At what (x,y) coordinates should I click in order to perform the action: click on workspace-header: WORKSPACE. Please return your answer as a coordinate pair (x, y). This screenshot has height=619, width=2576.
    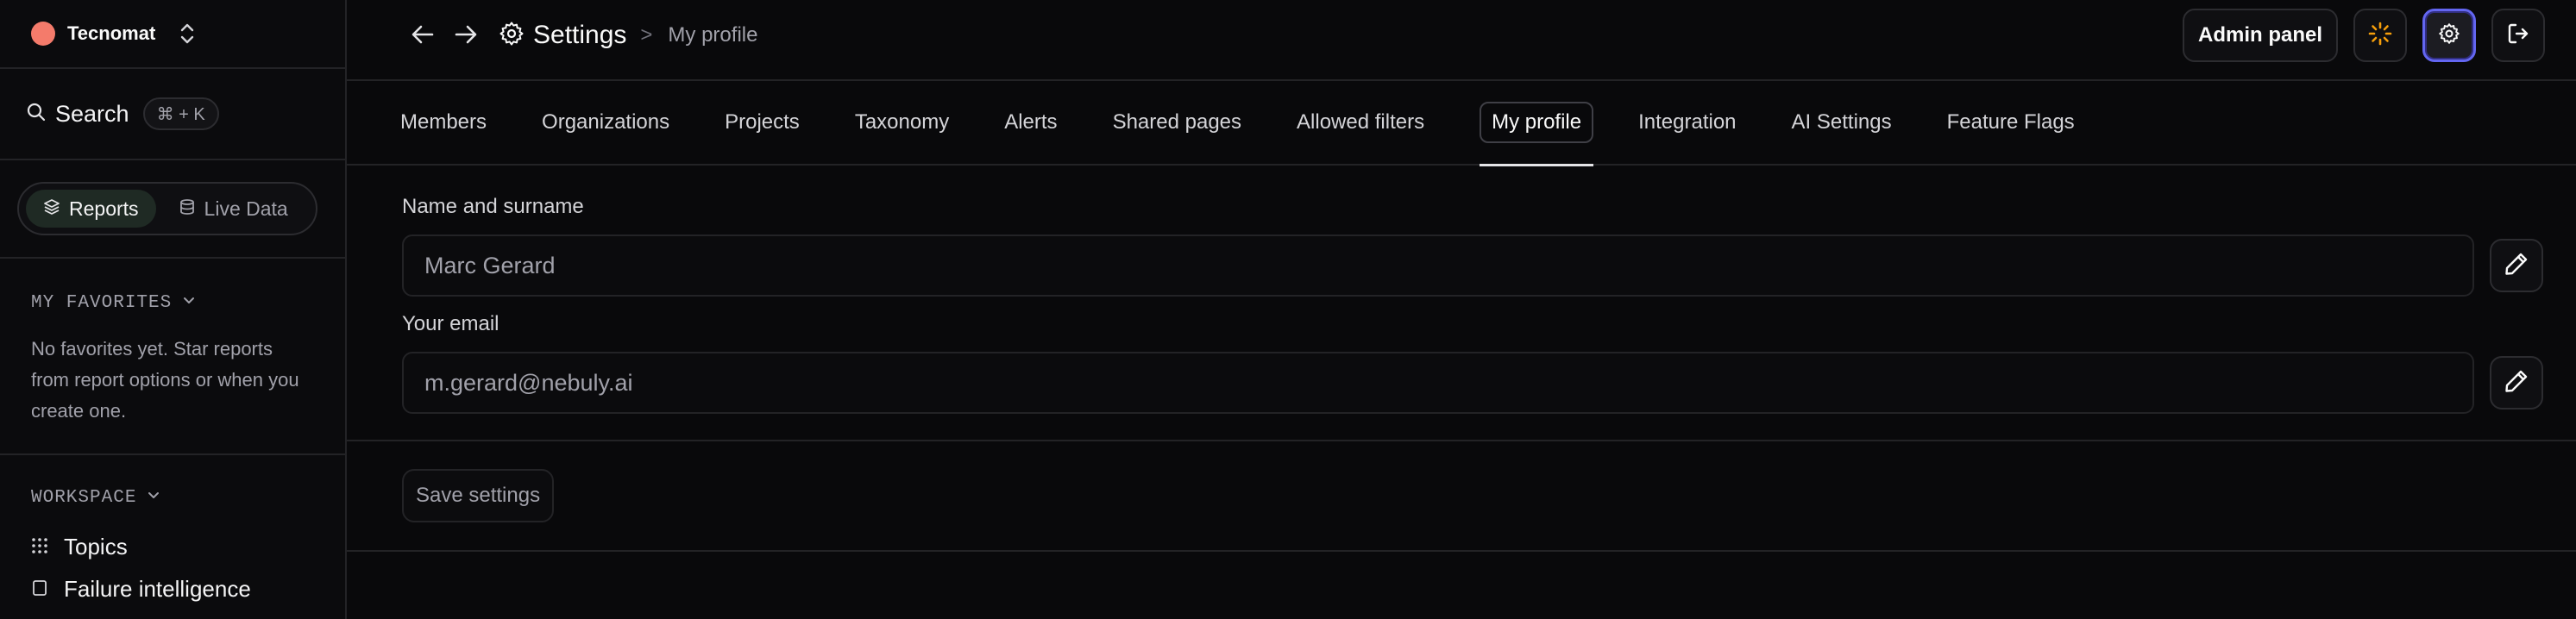
    Looking at the image, I should click on (172, 498).